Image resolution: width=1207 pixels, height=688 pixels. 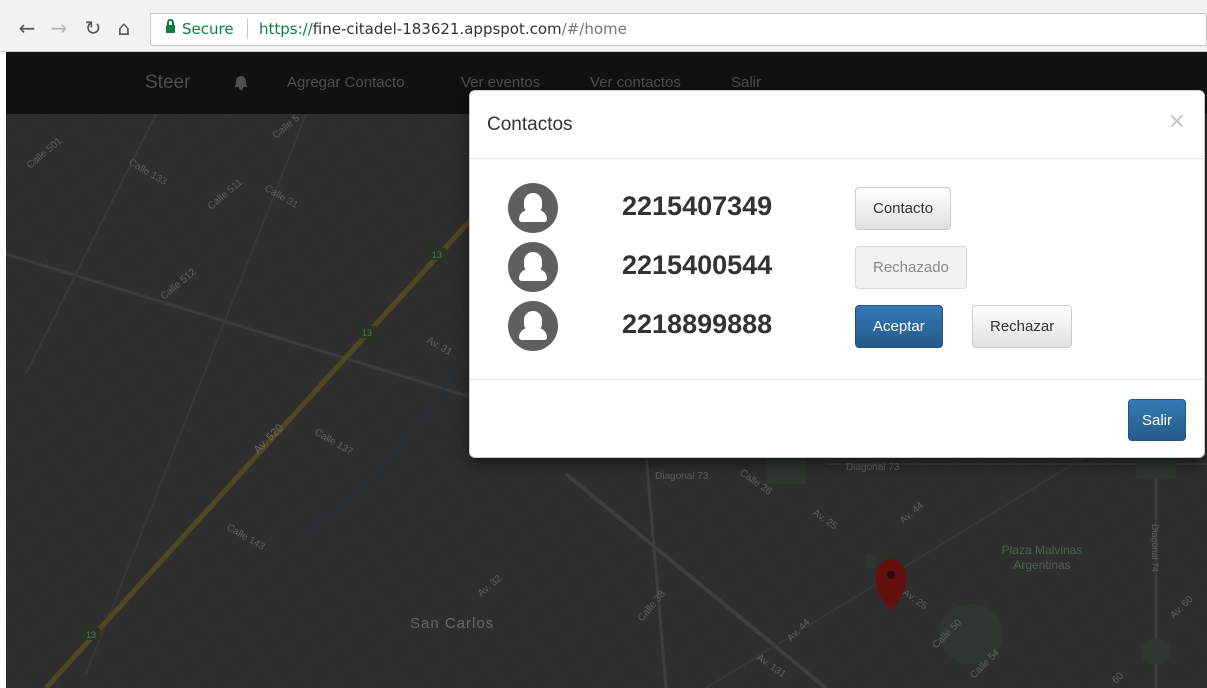 What do you see at coordinates (837, 326) in the screenshot?
I see `contact-row: 2218899888 Aceptar Rechazar` at bounding box center [837, 326].